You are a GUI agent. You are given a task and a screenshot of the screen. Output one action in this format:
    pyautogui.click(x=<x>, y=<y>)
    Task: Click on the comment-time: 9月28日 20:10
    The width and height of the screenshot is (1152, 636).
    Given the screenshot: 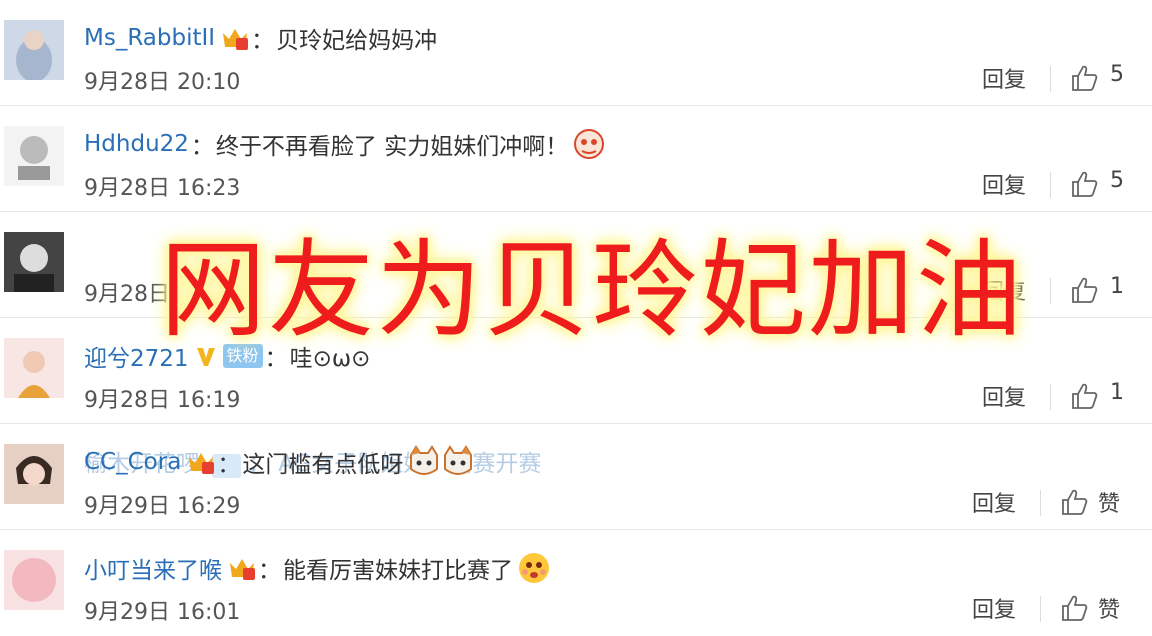 What is the action you would take?
    pyautogui.click(x=162, y=82)
    